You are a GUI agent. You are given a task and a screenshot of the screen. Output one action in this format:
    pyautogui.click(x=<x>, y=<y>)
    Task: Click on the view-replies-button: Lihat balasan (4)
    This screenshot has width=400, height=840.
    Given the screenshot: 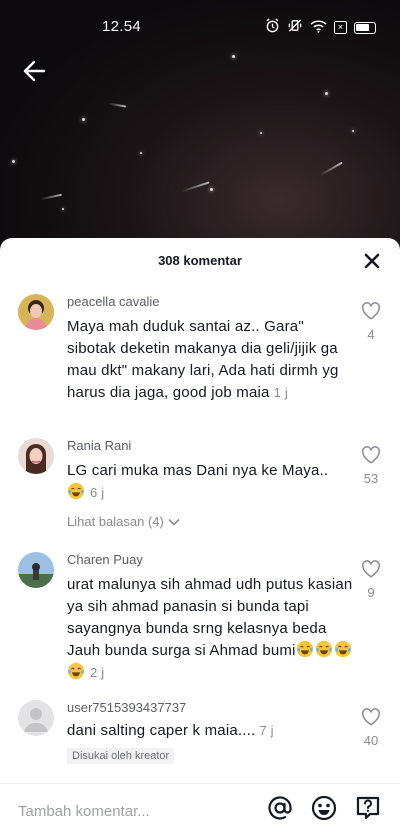 What is the action you would take?
    pyautogui.click(x=123, y=521)
    